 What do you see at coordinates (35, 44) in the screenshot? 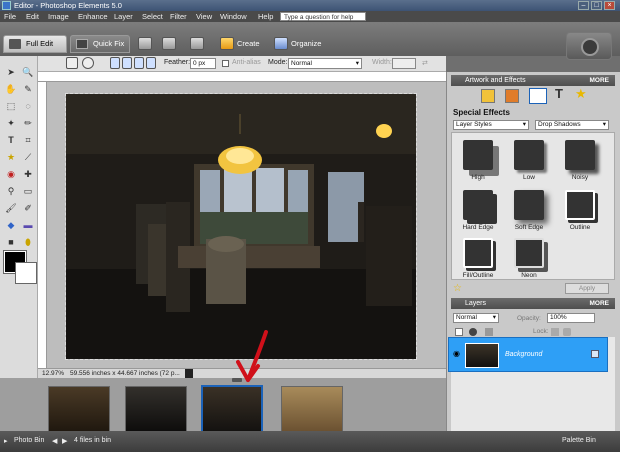
I see `tab-full-edit: Full Edit` at bounding box center [35, 44].